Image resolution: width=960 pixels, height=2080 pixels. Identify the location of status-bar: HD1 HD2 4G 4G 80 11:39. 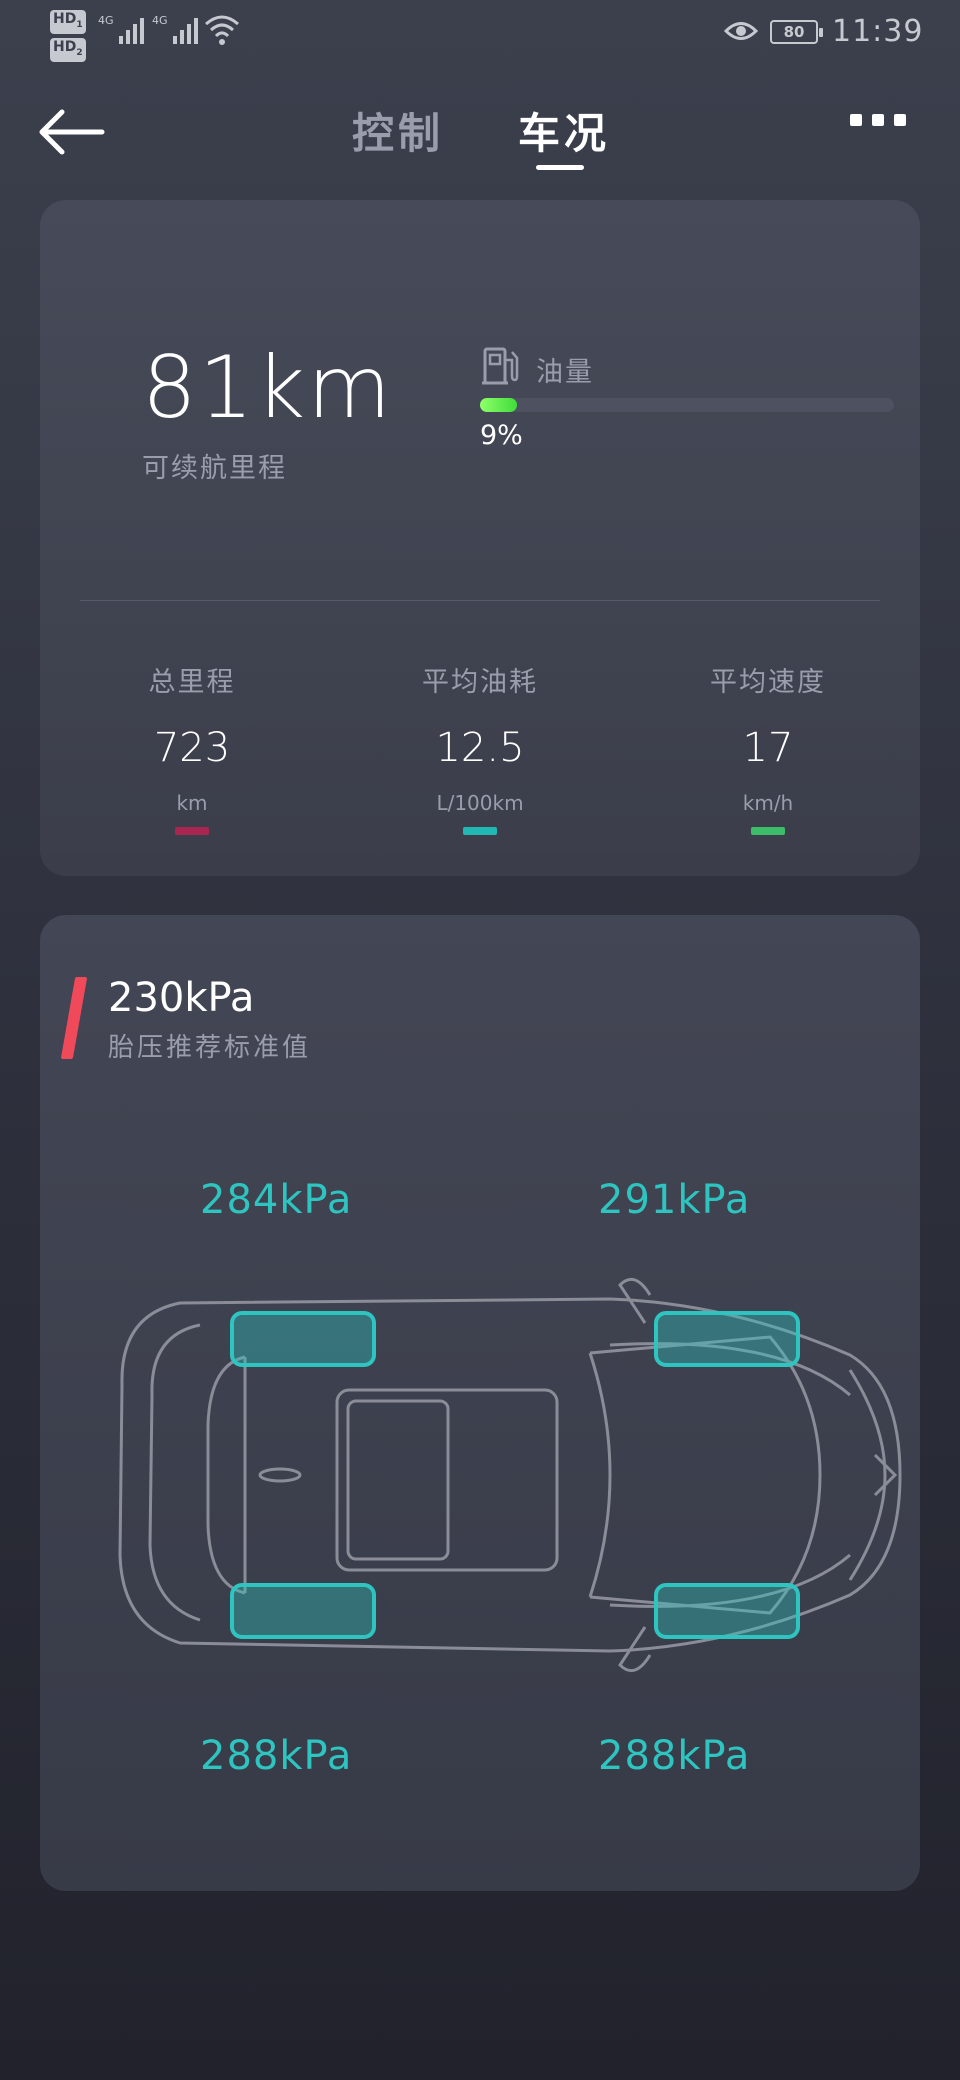
(480, 32).